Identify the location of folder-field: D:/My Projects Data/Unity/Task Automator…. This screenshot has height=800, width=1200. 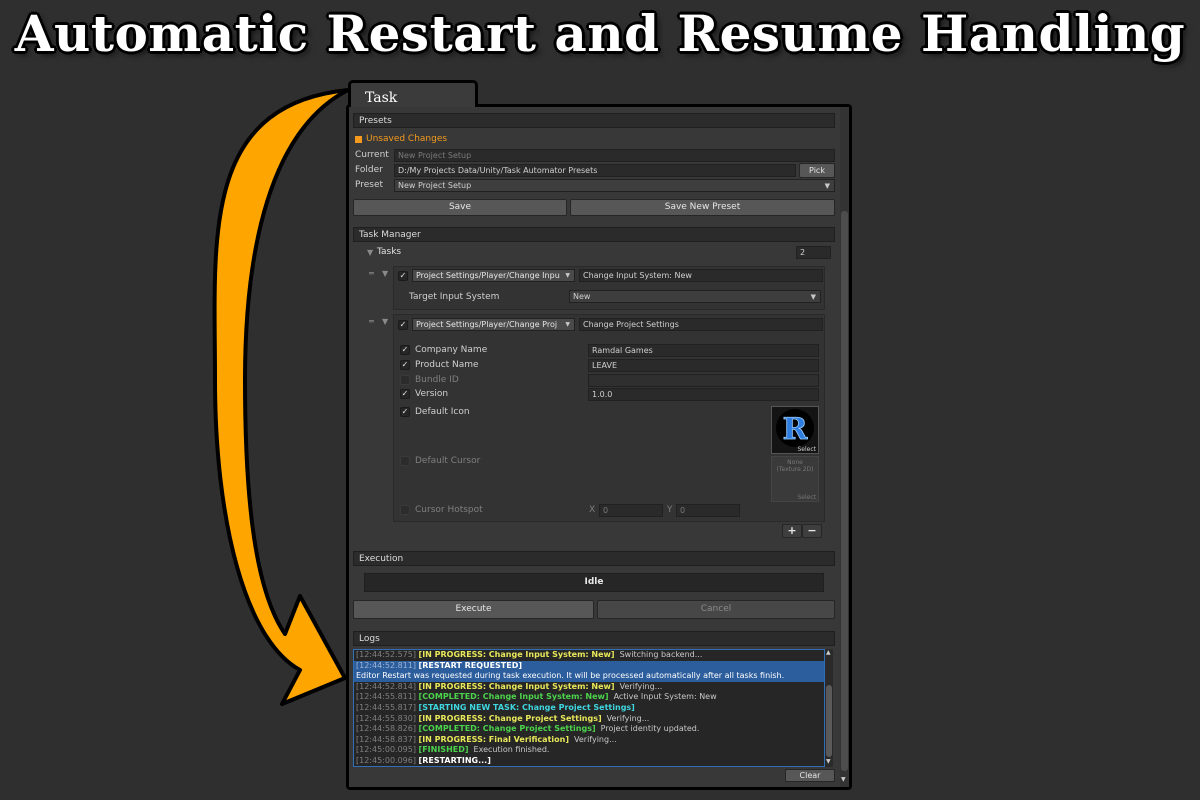
(595, 170).